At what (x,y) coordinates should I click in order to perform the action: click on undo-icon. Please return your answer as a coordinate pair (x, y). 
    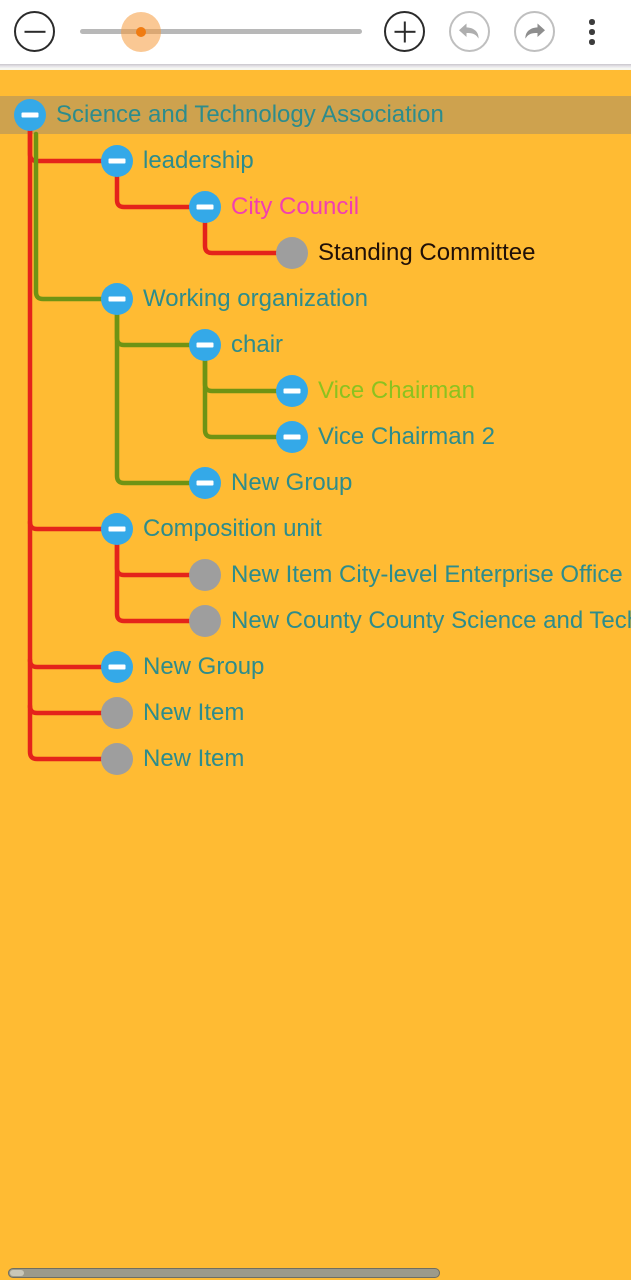
    Looking at the image, I should click on (469, 31).